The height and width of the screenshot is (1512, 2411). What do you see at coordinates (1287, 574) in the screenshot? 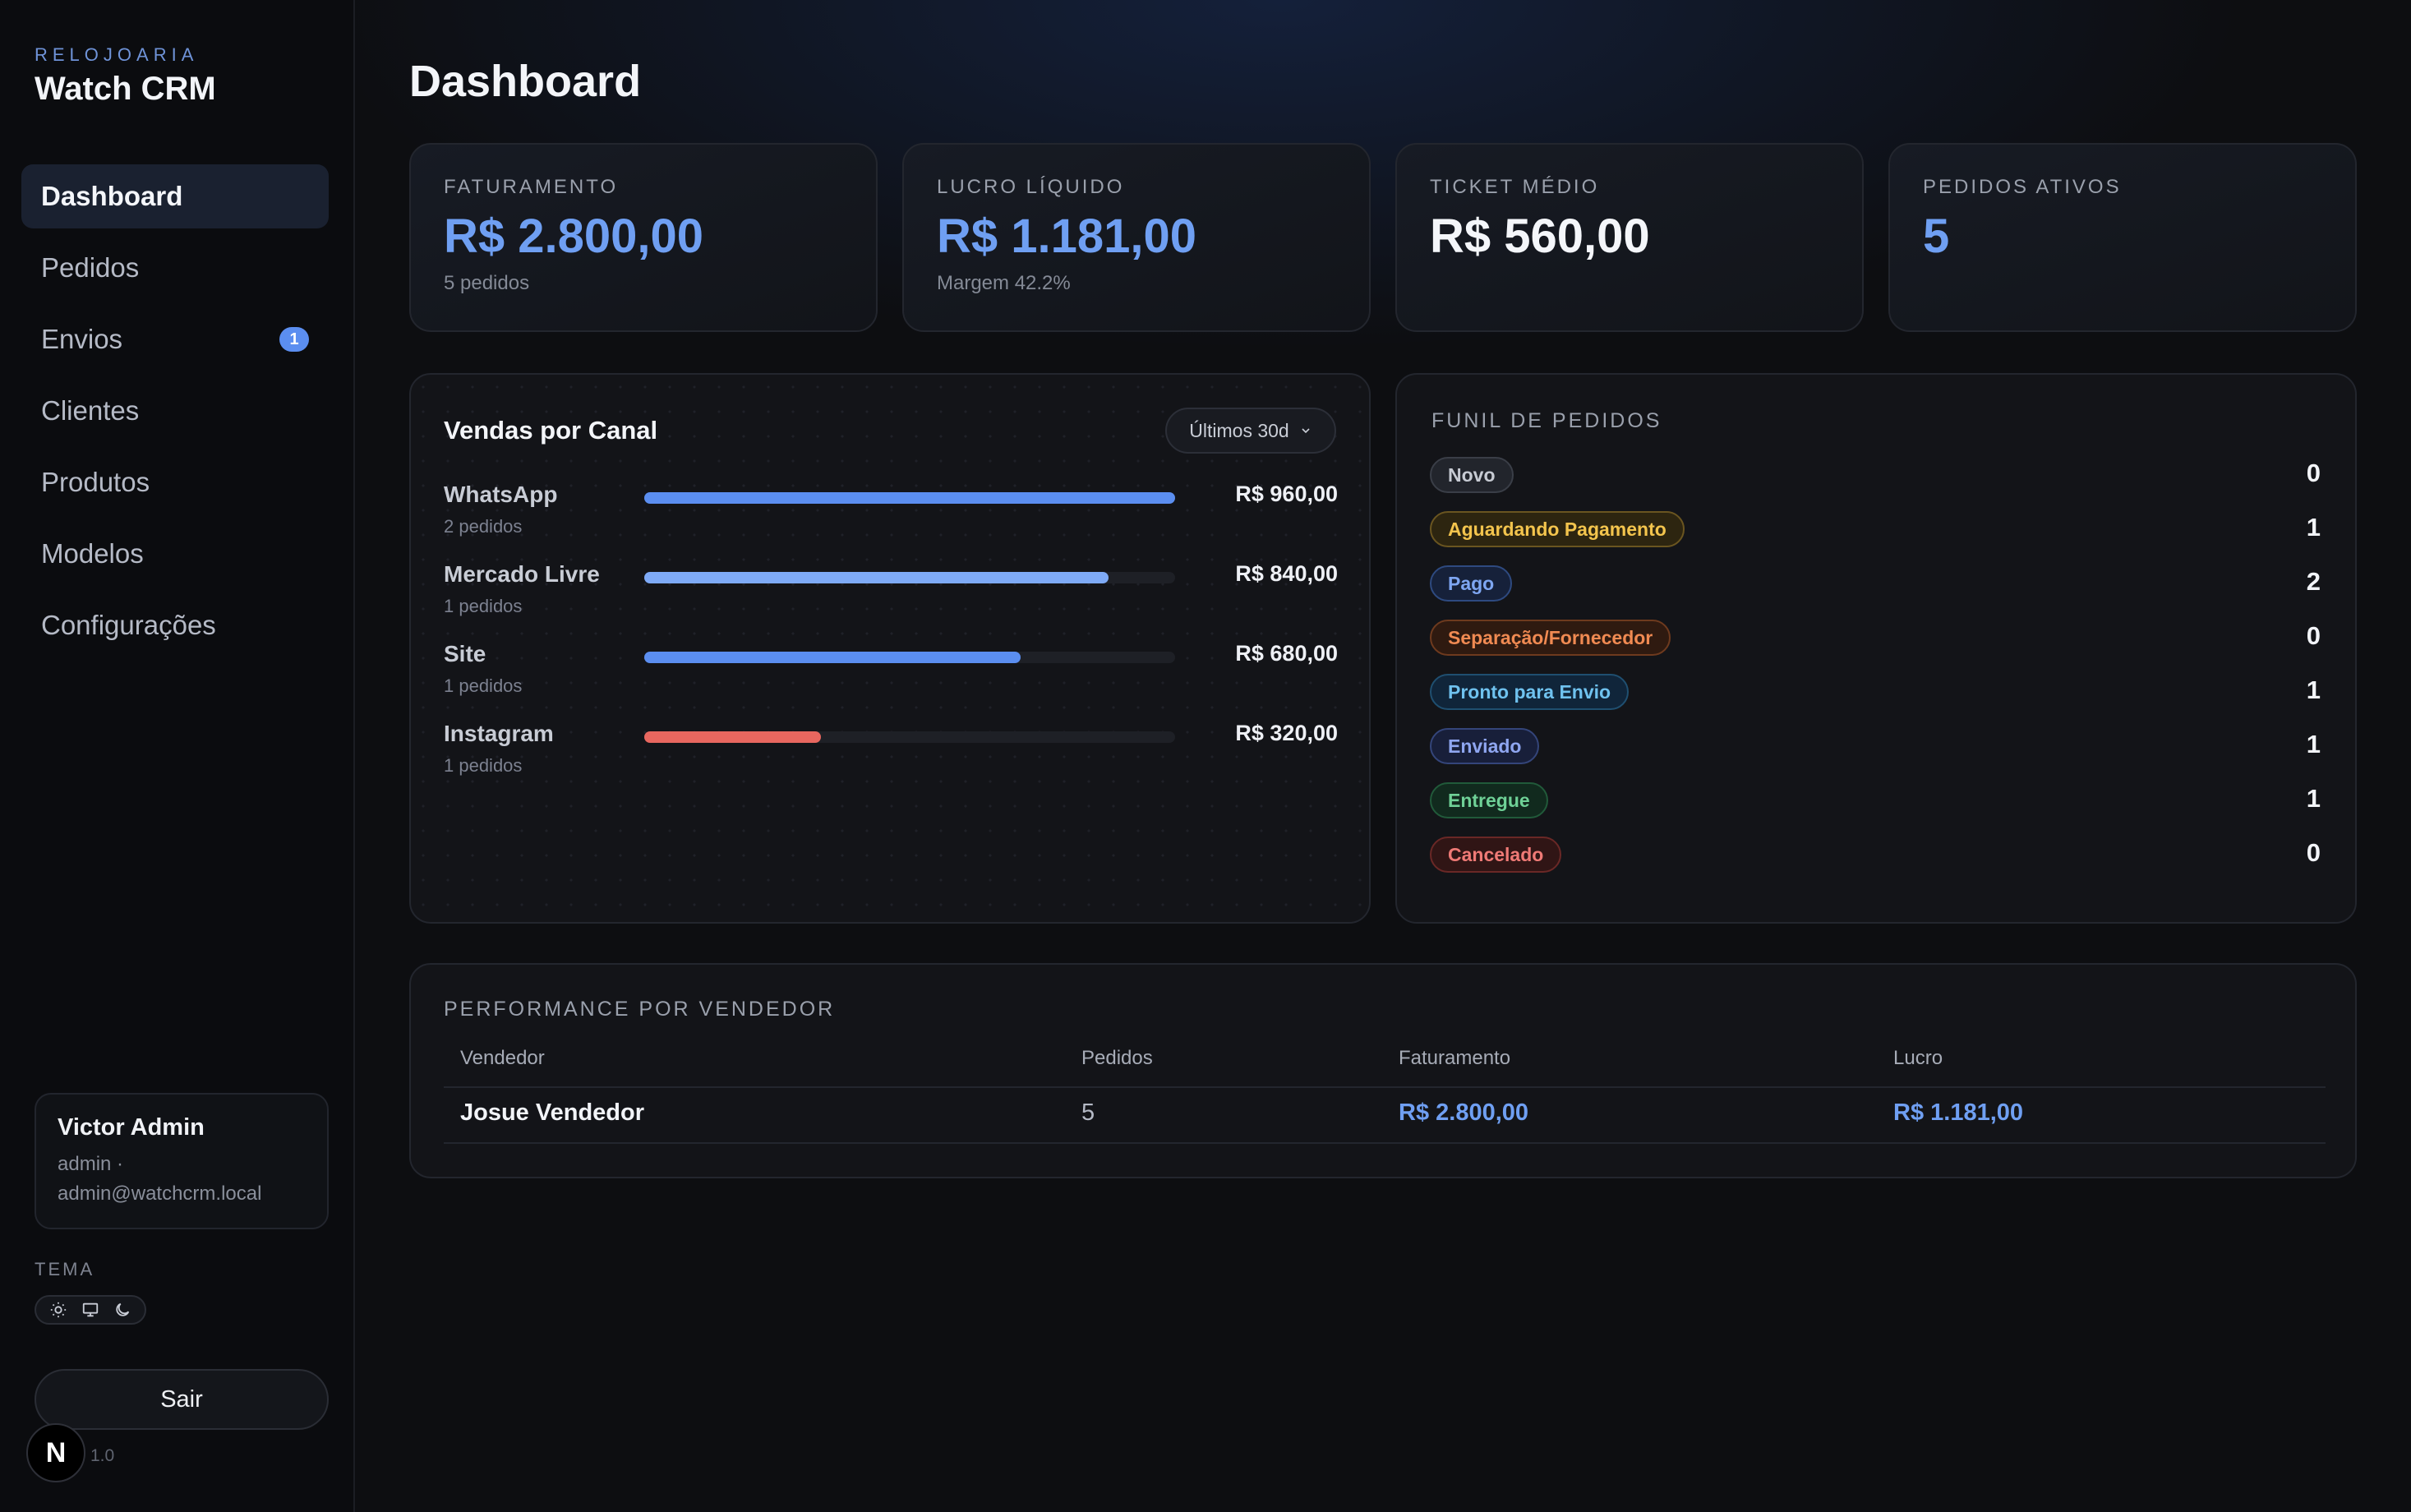
I see `channel-amount: R$ 840,00` at bounding box center [1287, 574].